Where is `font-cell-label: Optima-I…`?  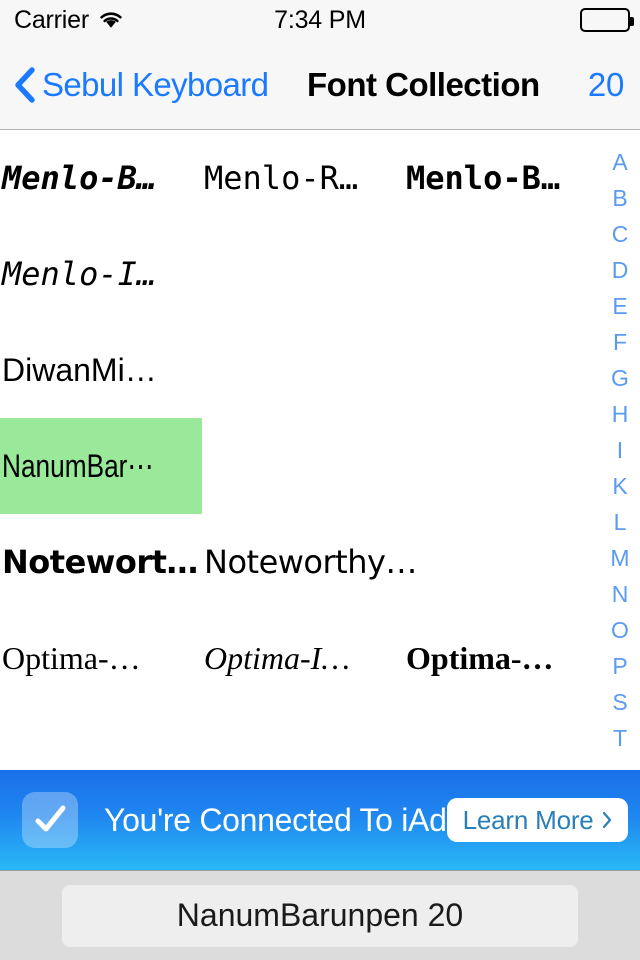 font-cell-label: Optima-I… is located at coordinates (277, 658).